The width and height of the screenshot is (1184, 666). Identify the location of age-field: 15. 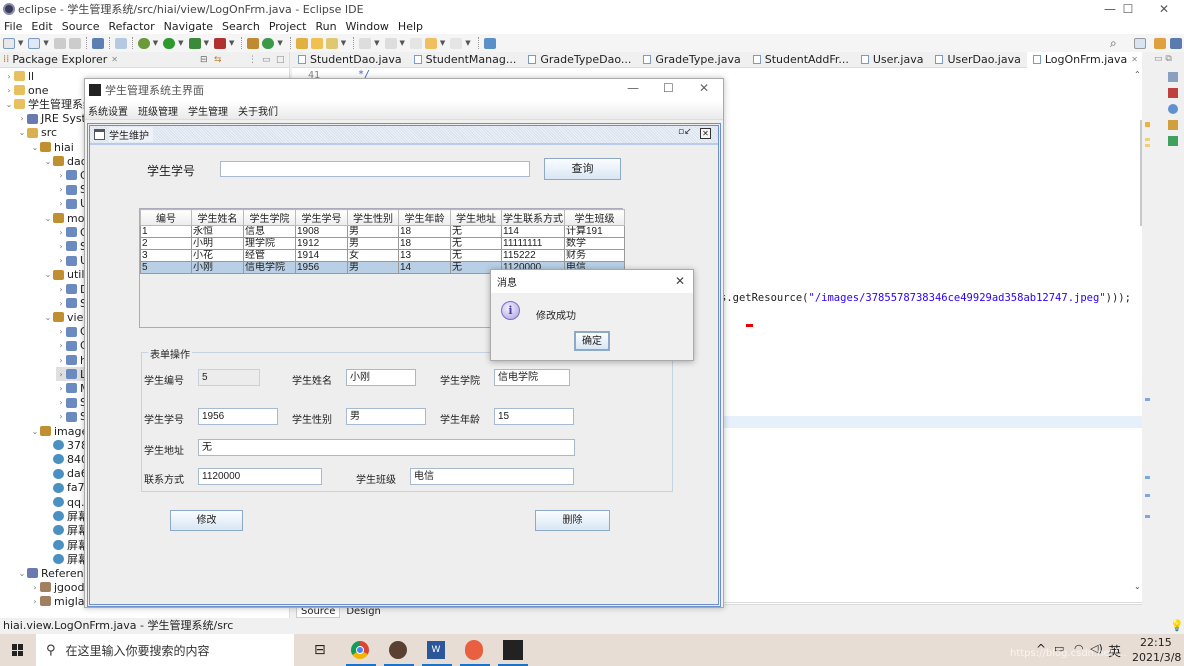
(534, 416).